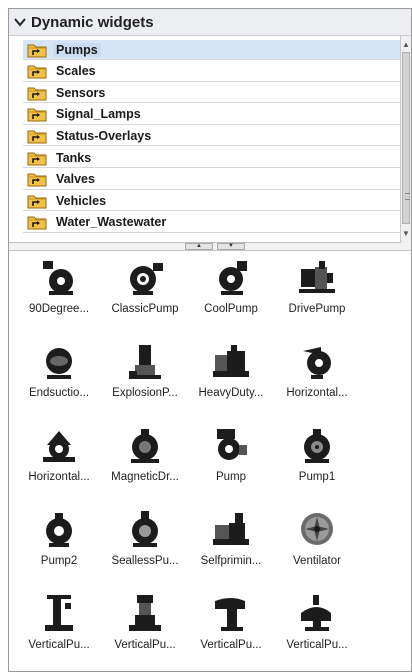  I want to click on pump-icon, so click(231, 445).